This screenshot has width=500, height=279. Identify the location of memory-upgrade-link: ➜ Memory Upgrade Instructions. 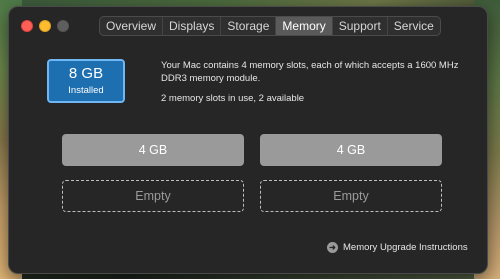
(397, 247).